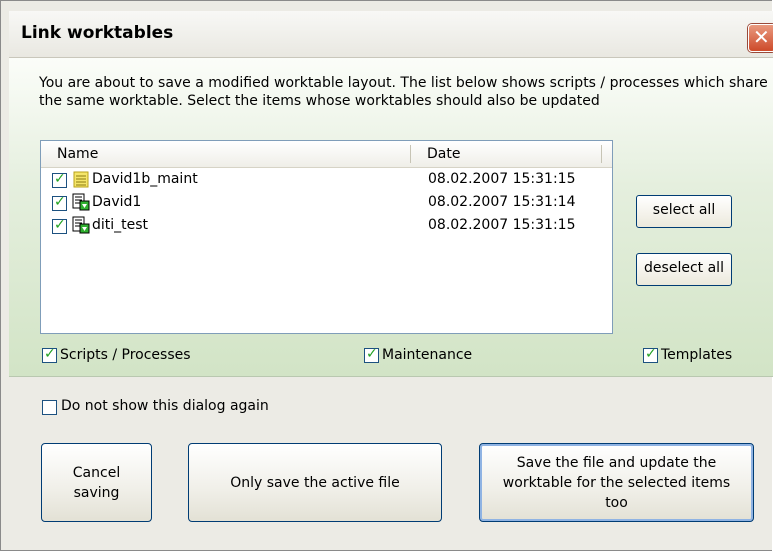  I want to click on templates-checkbox: ✓, so click(650, 354).